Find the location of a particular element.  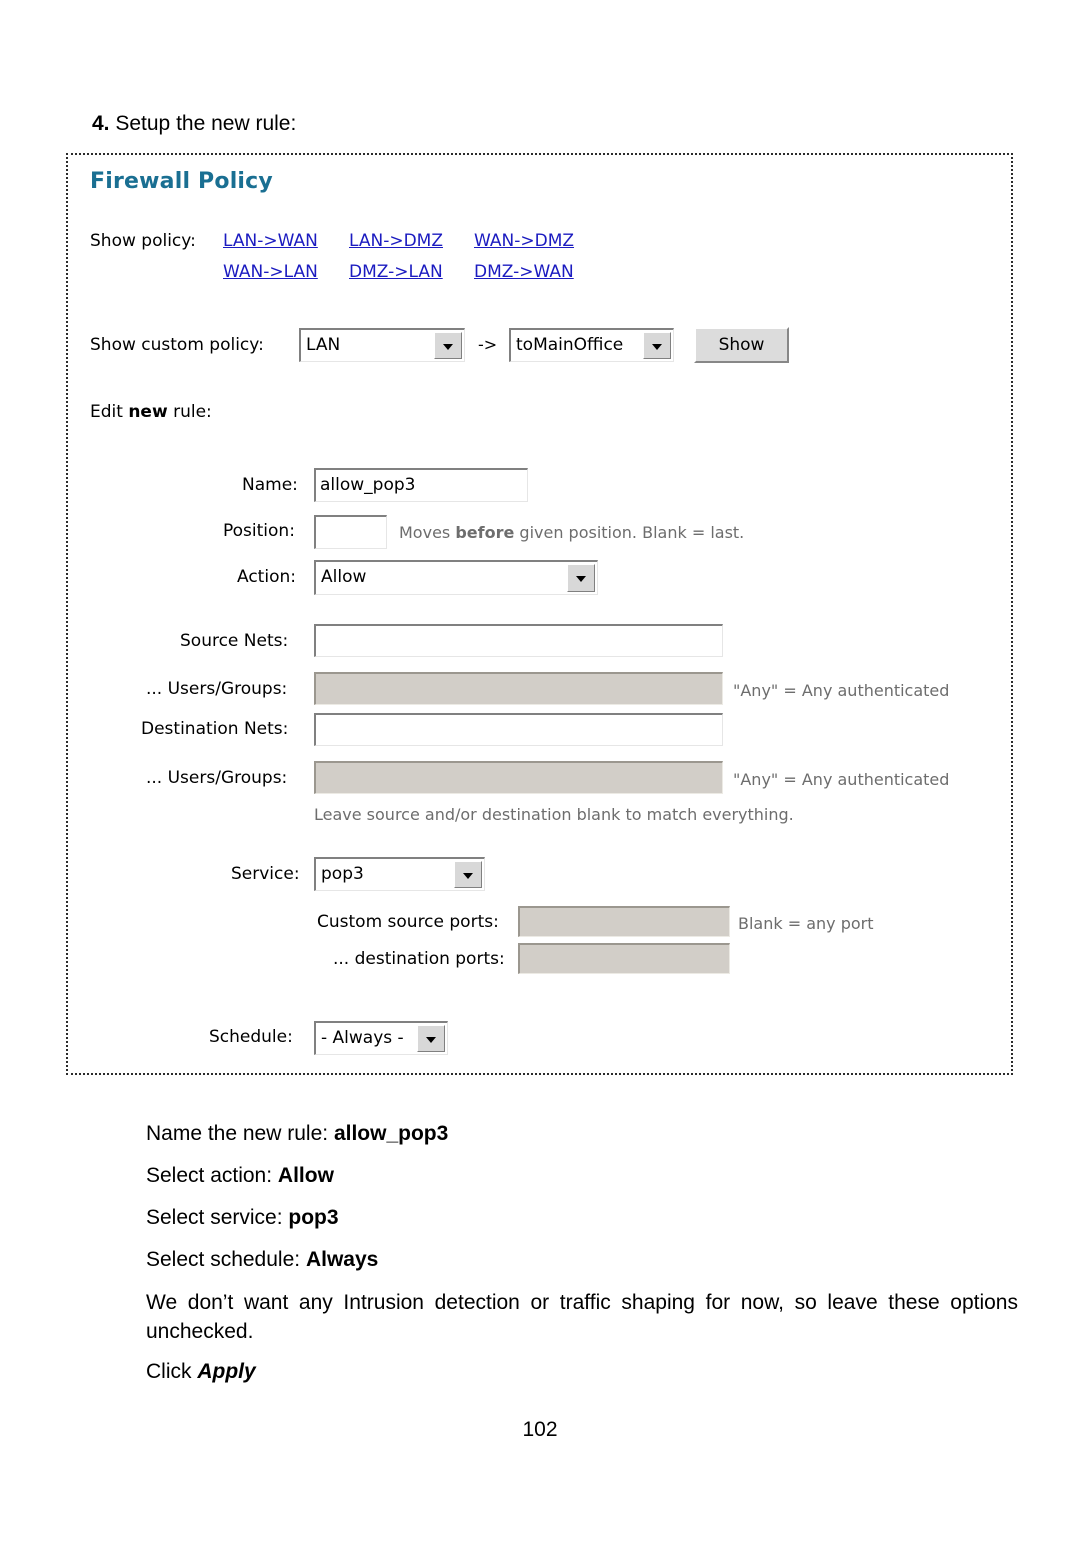

custom-source-ports-label: Custom source ports: is located at coordinates (408, 922).